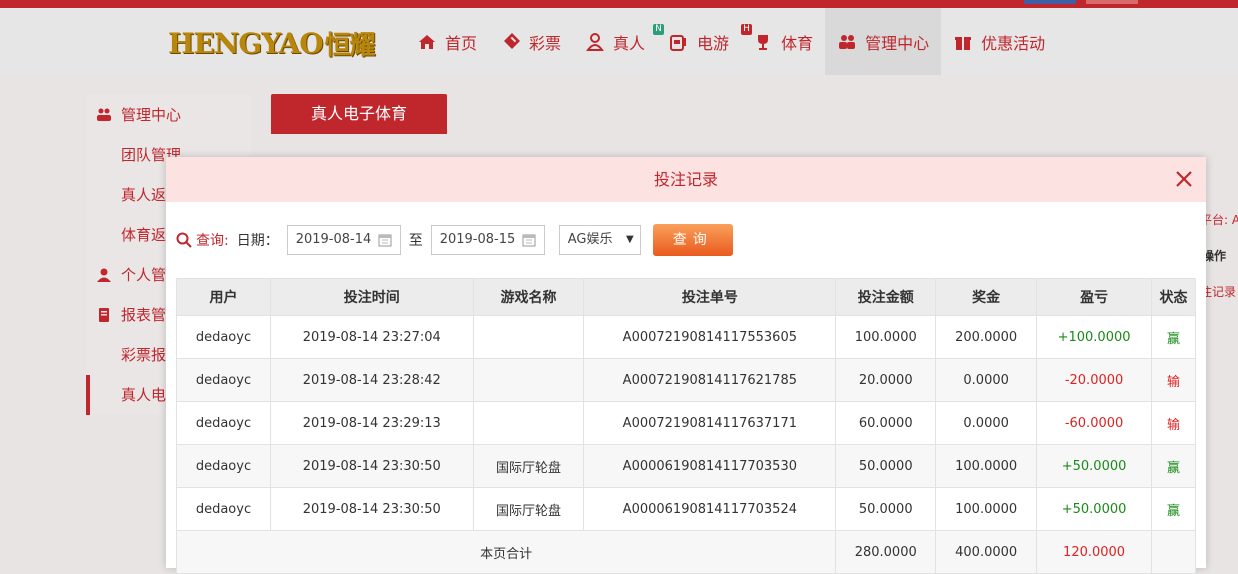 The image size is (1238, 574). What do you see at coordinates (359, 114) in the screenshot?
I see `tab-live-electronic-sports: 真人电子体育` at bounding box center [359, 114].